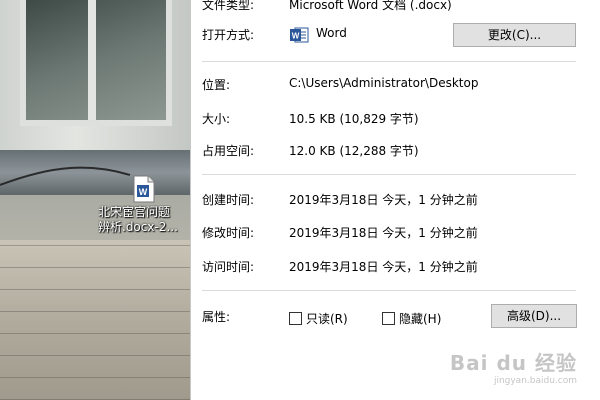 The height and width of the screenshot is (400, 600). What do you see at coordinates (228, 233) in the screenshot?
I see `modified-label: 修改时间:` at bounding box center [228, 233].